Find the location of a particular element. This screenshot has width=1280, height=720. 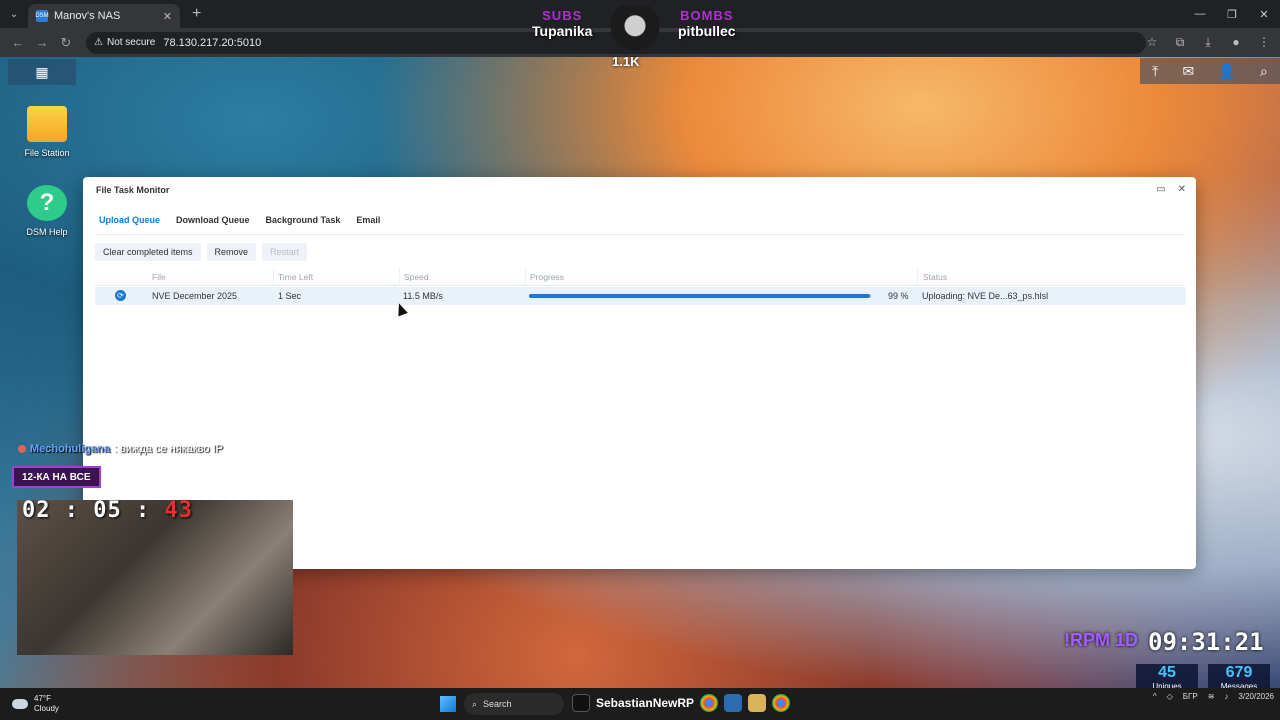

cell-status: Uploading: NVE De...63_ps.hlsl is located at coordinates (985, 296).